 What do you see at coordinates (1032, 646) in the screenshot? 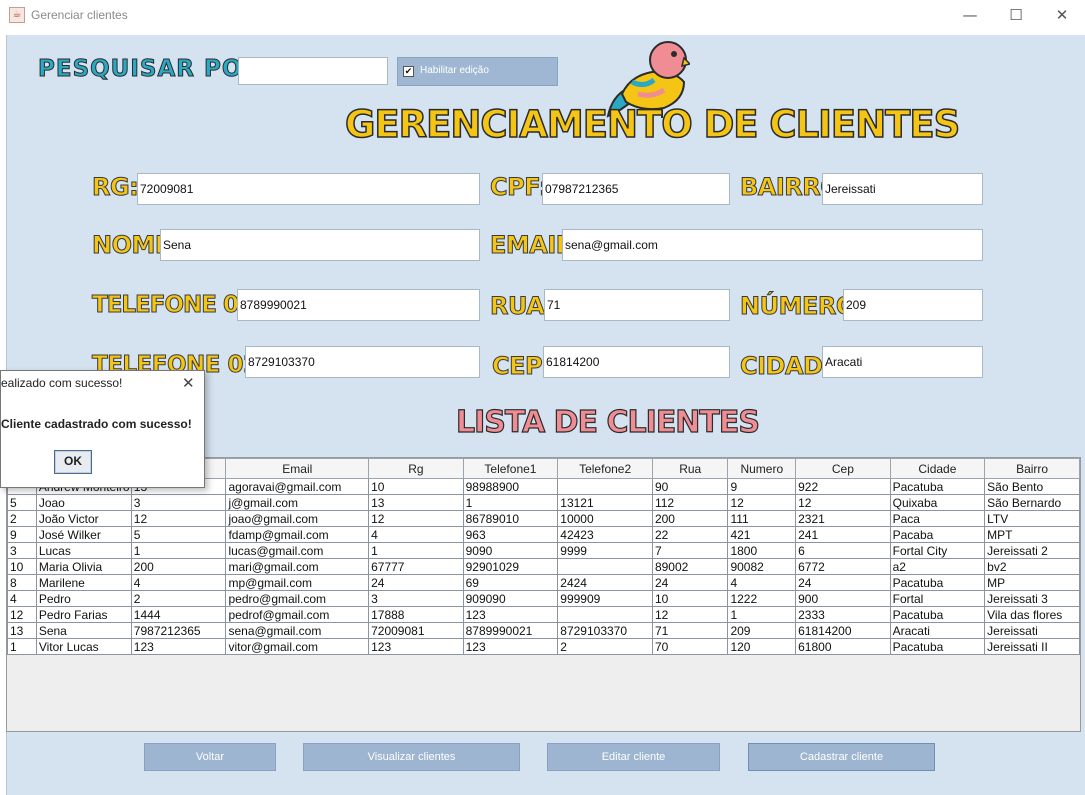
I see `table-cell: Jereissati II` at bounding box center [1032, 646].